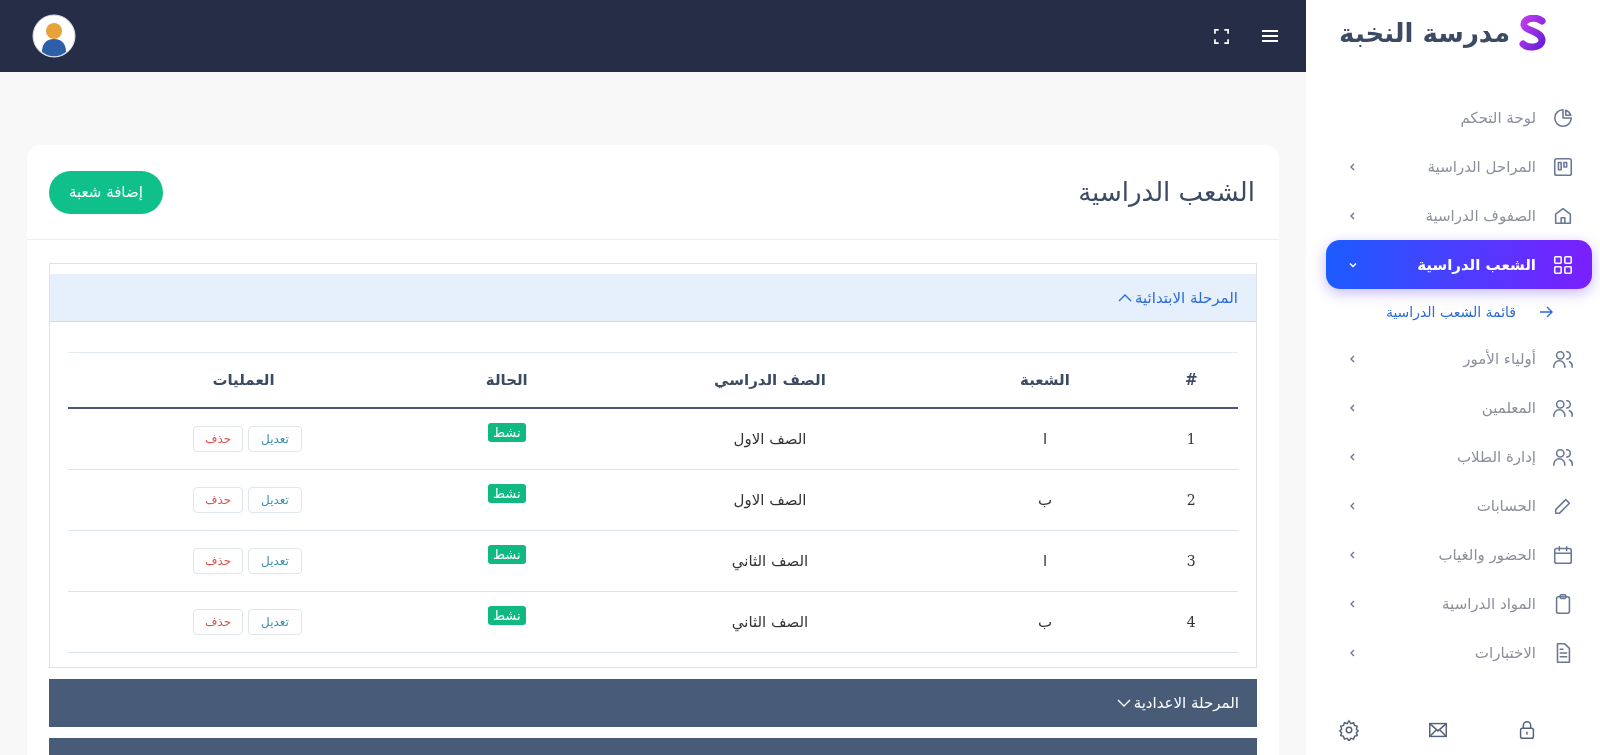  I want to click on menu-label: المعلمين, so click(1508, 407).